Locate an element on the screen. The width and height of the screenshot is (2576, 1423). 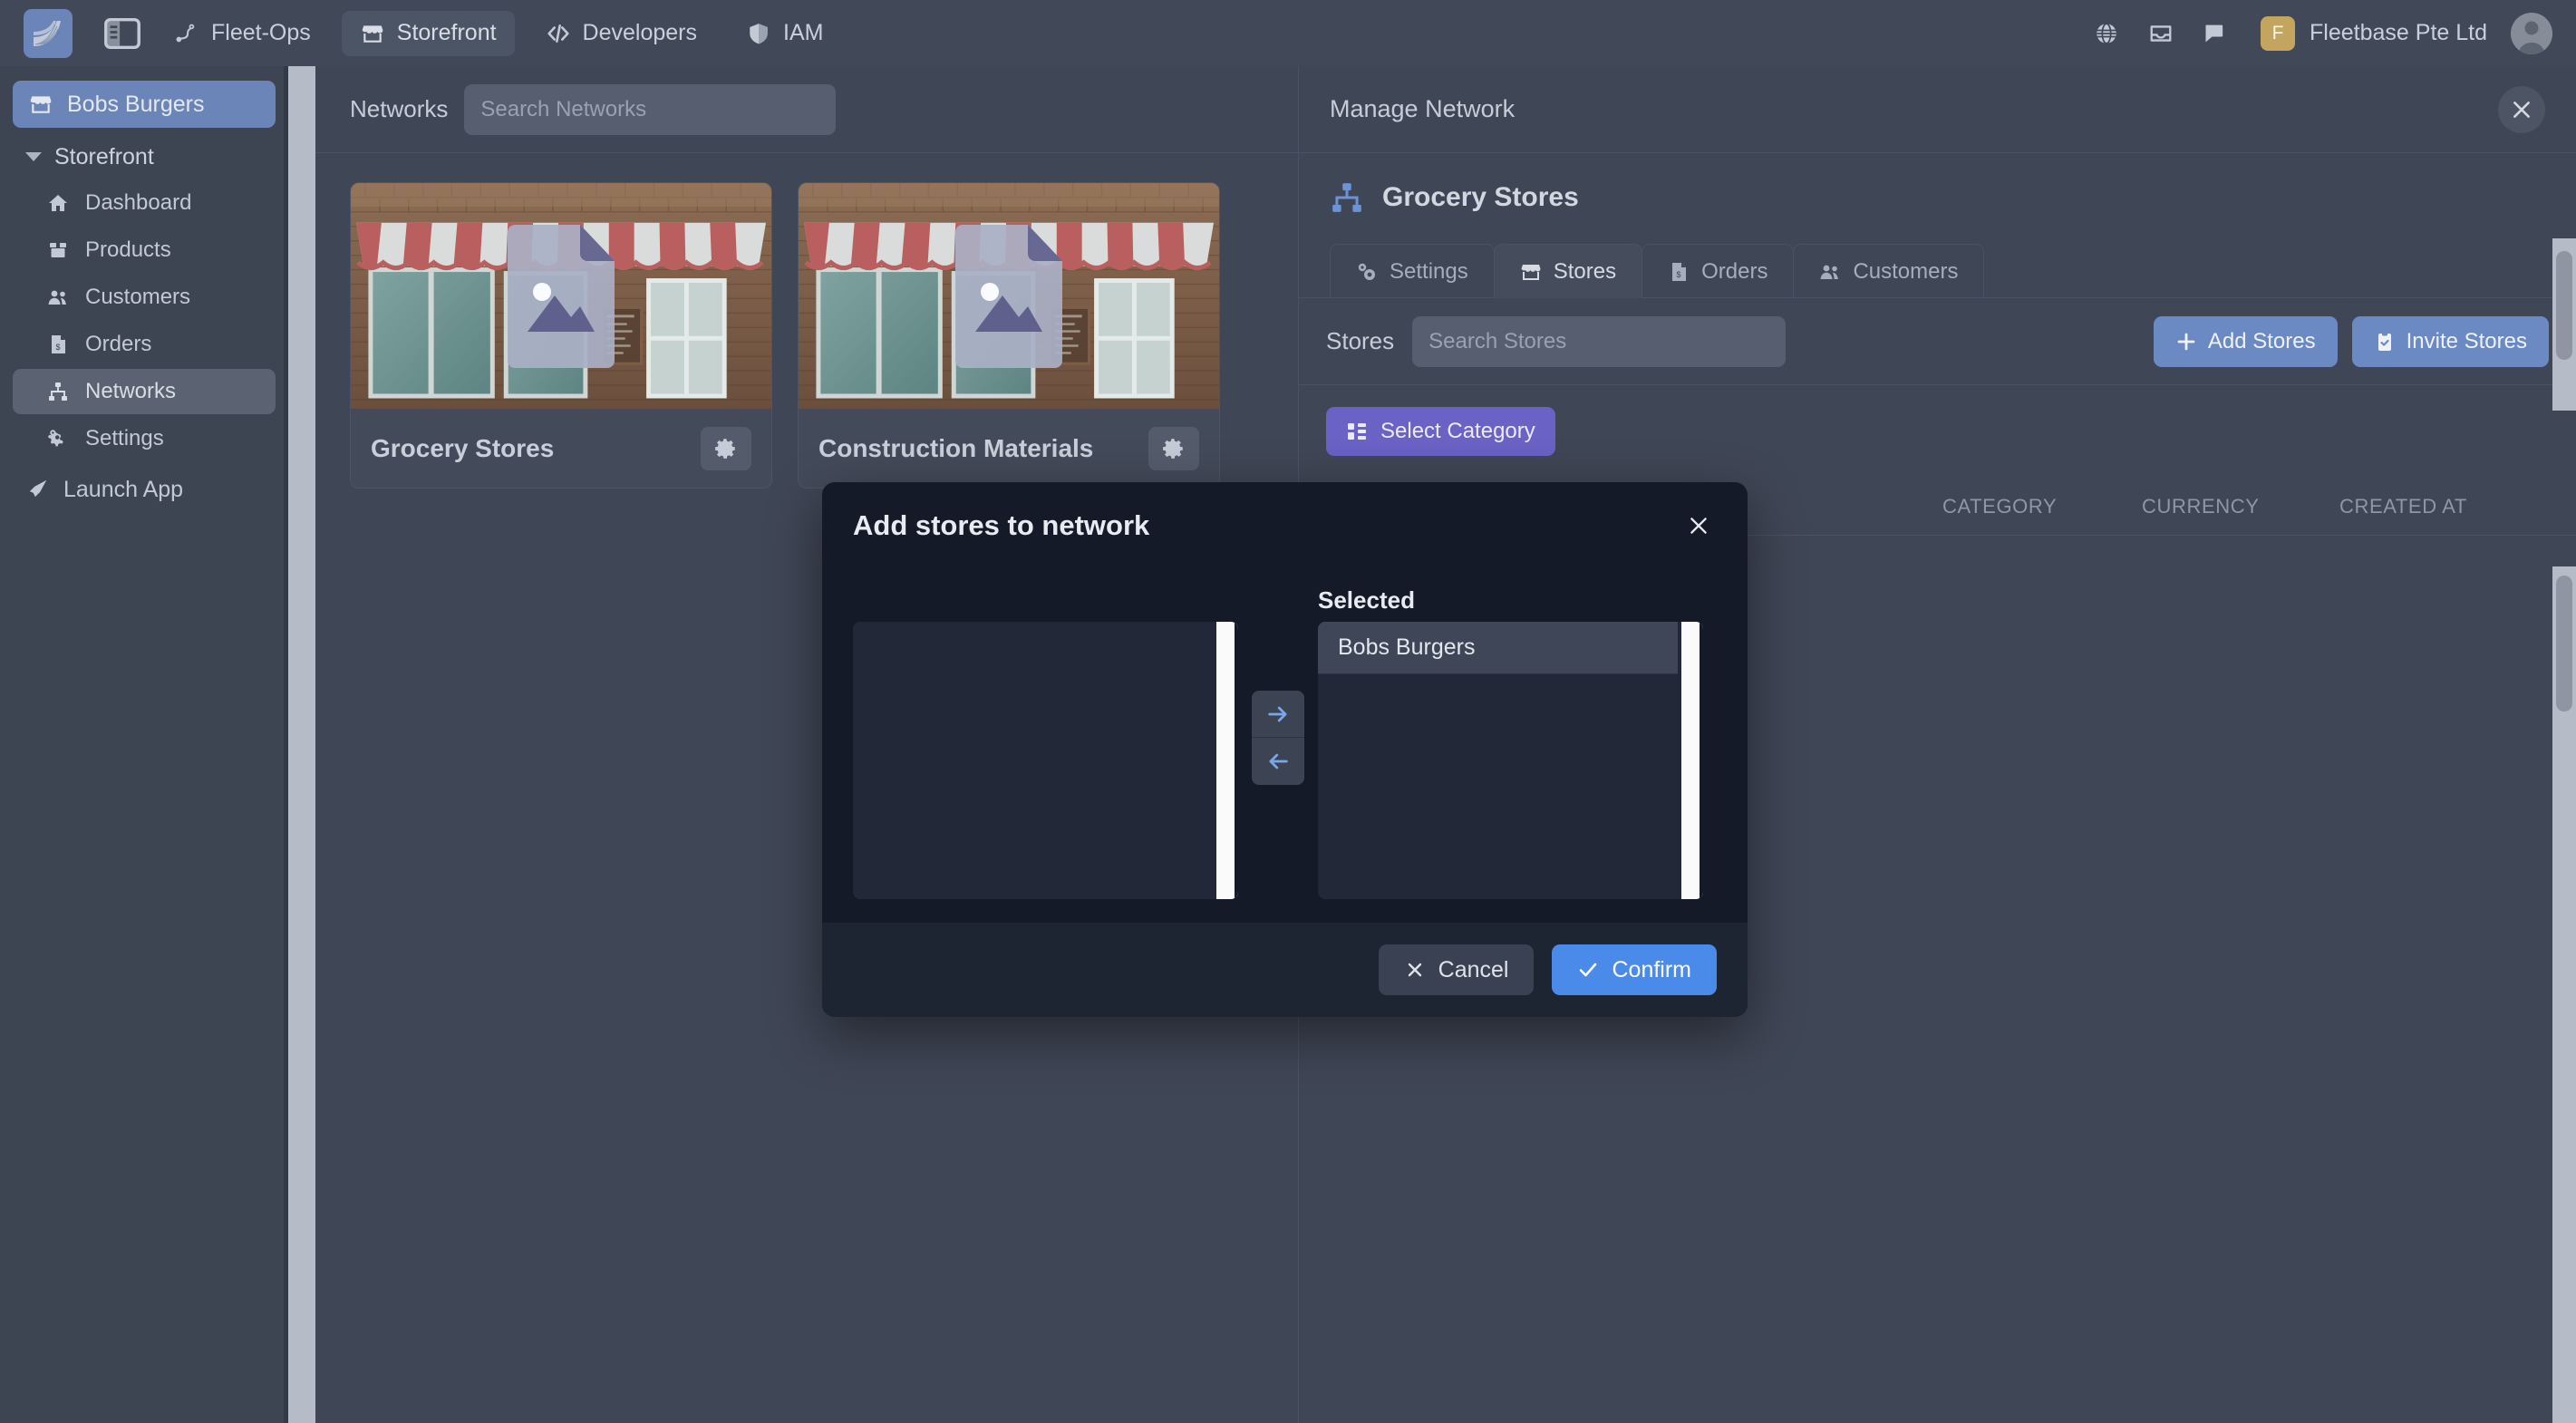
available-column is located at coordinates (1045, 737).